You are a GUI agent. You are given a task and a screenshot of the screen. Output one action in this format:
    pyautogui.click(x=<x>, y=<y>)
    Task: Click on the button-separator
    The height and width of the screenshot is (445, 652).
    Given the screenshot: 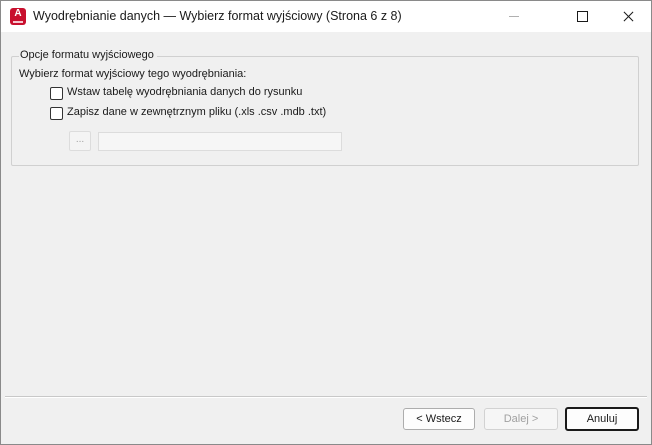 What is the action you would take?
    pyautogui.click(x=326, y=397)
    